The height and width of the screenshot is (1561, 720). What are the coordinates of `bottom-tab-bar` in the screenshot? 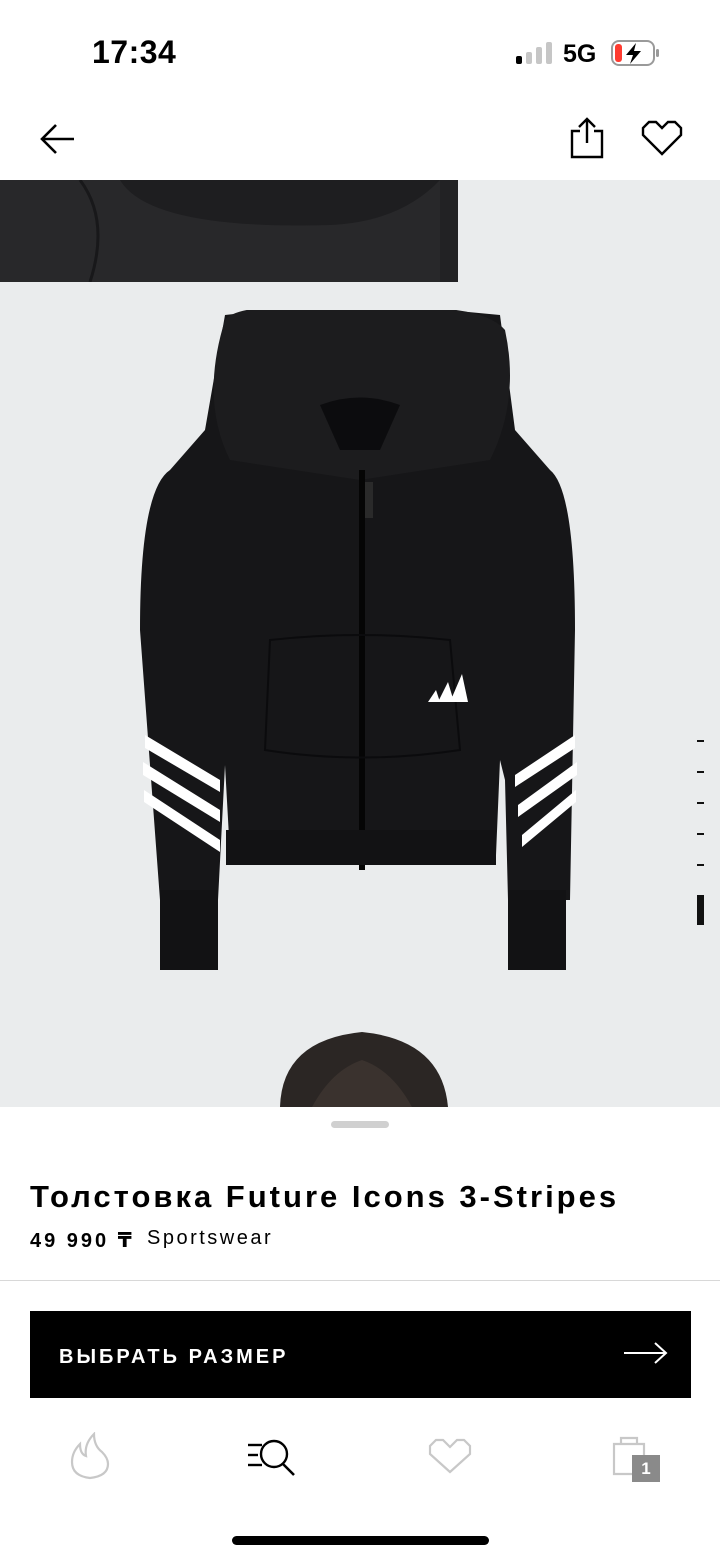 It's located at (360, 1457).